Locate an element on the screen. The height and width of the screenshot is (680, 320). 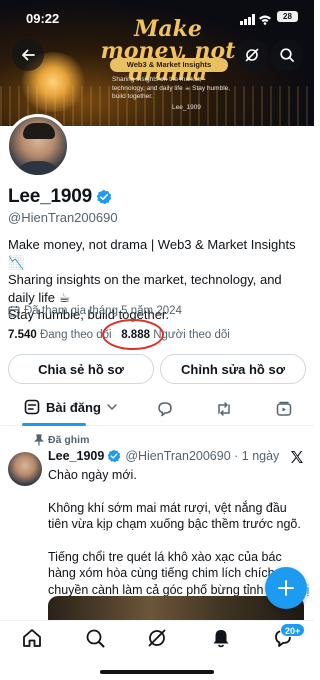
red-circle-annotation is located at coordinates (133, 334).